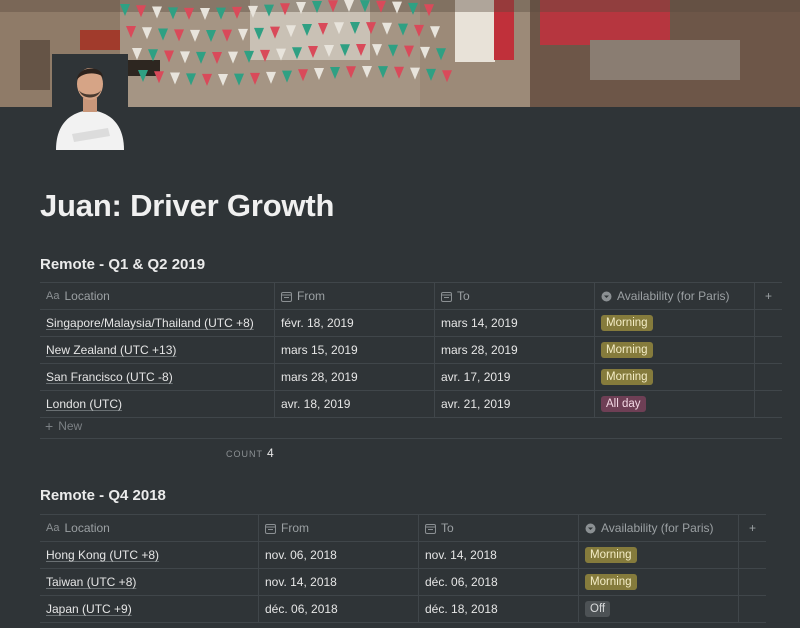  What do you see at coordinates (149, 609) in the screenshot?
I see `cell-location: Japan (UTC +9)` at bounding box center [149, 609].